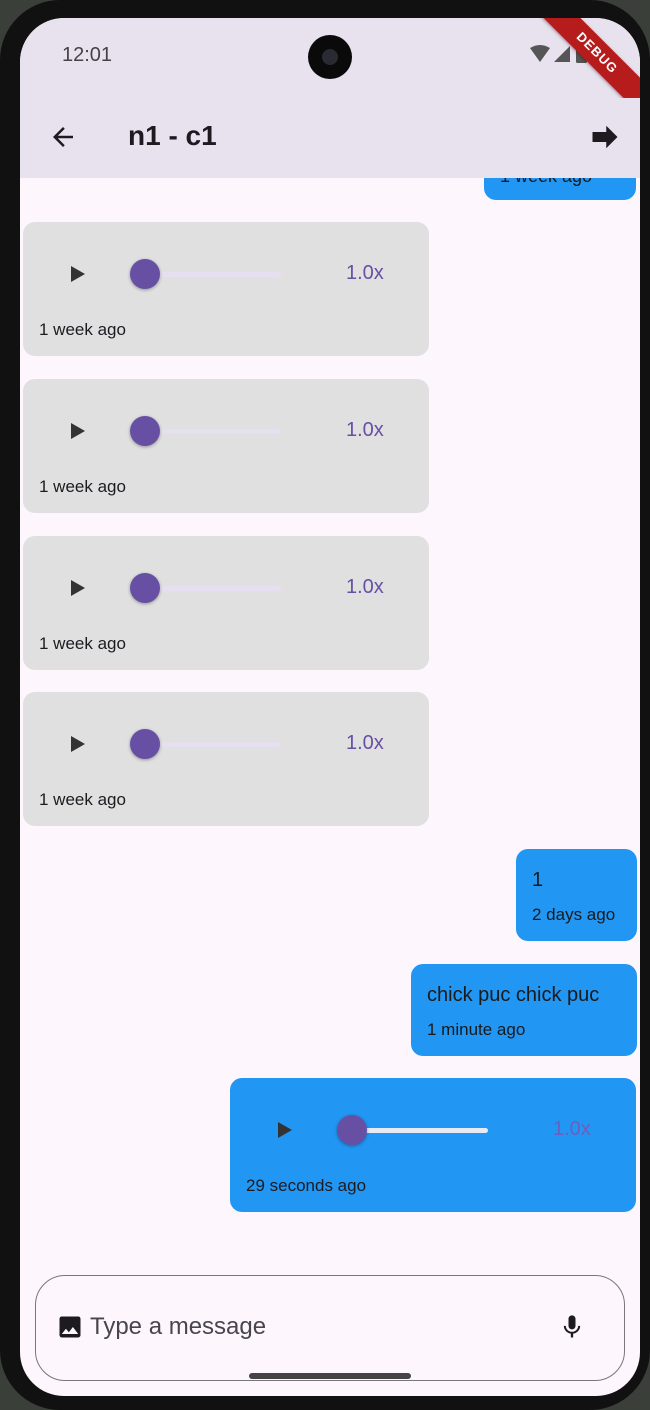 The image size is (650, 1410). What do you see at coordinates (605, 137) in the screenshot?
I see `arrow-forward-icon` at bounding box center [605, 137].